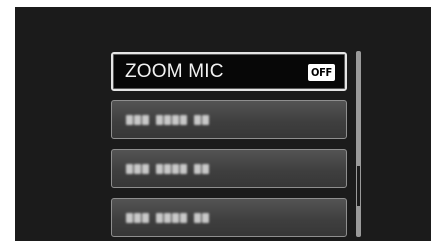  Describe the element at coordinates (358, 186) in the screenshot. I see `scrollbar-thumb` at that location.